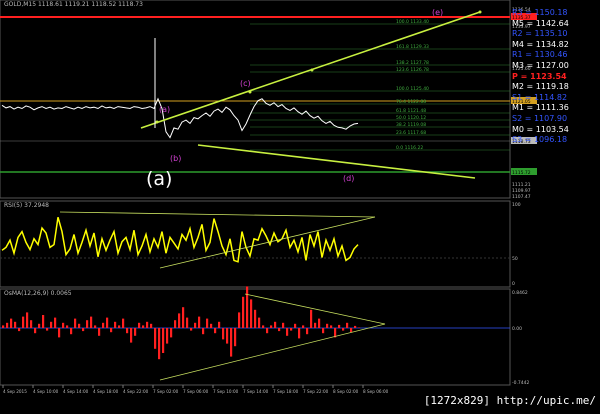 The width and height of the screenshot is (600, 414). I want to click on pivot-level: R3 = 1150.18, so click(540, 12).